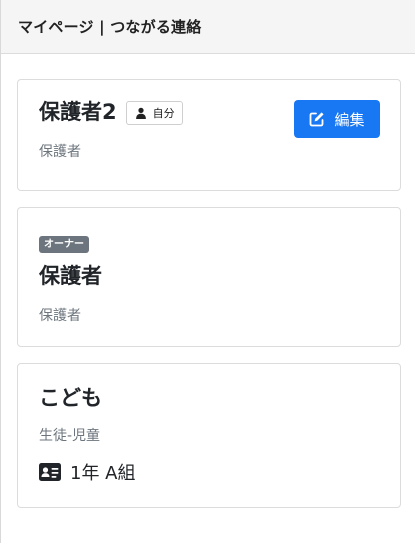 Image resolution: width=415 pixels, height=543 pixels. I want to click on self-badge: 自分, so click(154, 112).